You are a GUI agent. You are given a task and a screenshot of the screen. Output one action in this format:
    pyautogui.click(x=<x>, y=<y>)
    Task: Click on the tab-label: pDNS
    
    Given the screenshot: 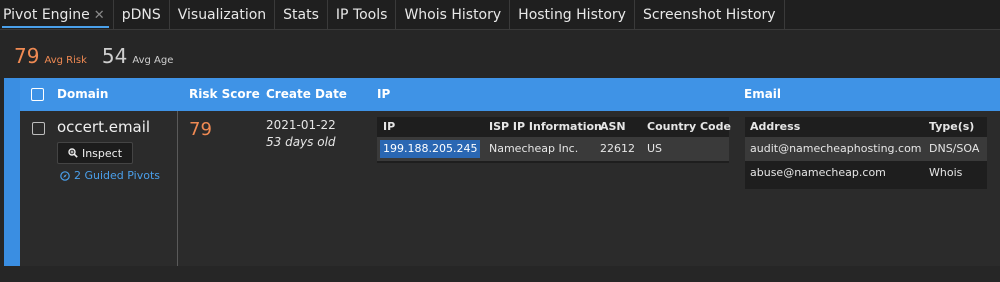 What is the action you would take?
    pyautogui.click(x=141, y=15)
    